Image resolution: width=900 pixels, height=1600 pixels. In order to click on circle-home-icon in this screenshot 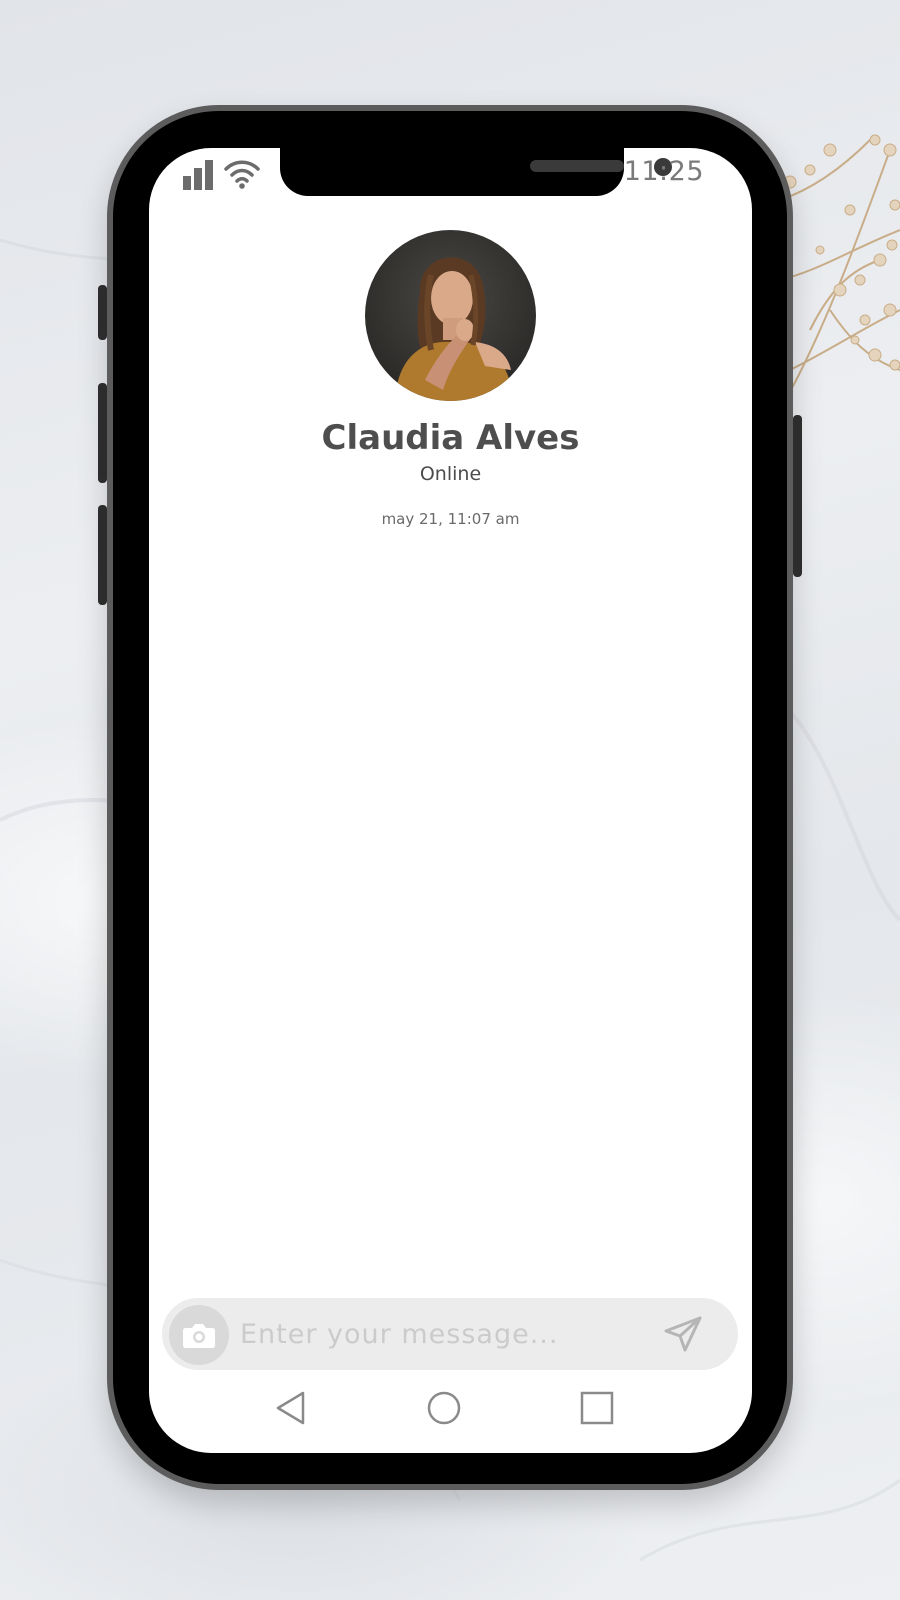, I will do `click(444, 1408)`.